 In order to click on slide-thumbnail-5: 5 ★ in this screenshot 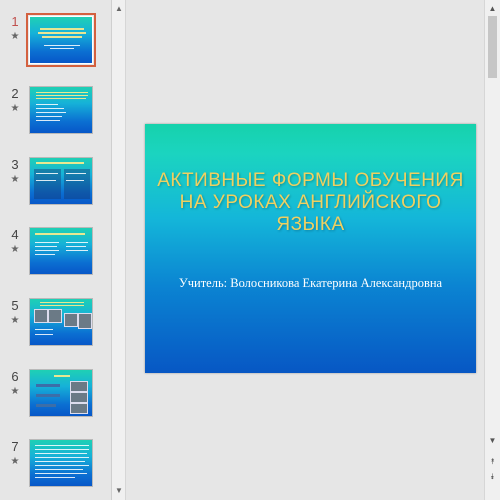, I will do `click(55, 328)`.